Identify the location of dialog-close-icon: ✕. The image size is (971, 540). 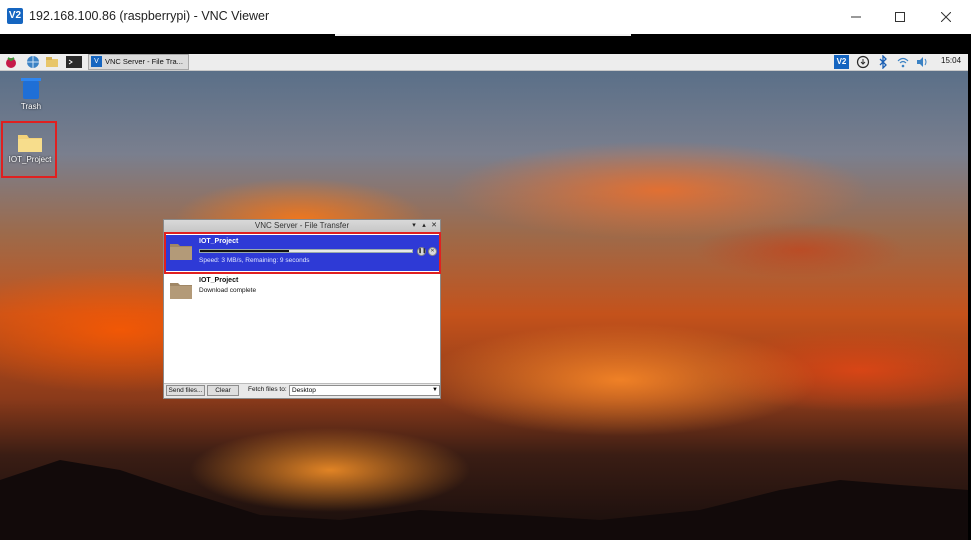
(434, 226).